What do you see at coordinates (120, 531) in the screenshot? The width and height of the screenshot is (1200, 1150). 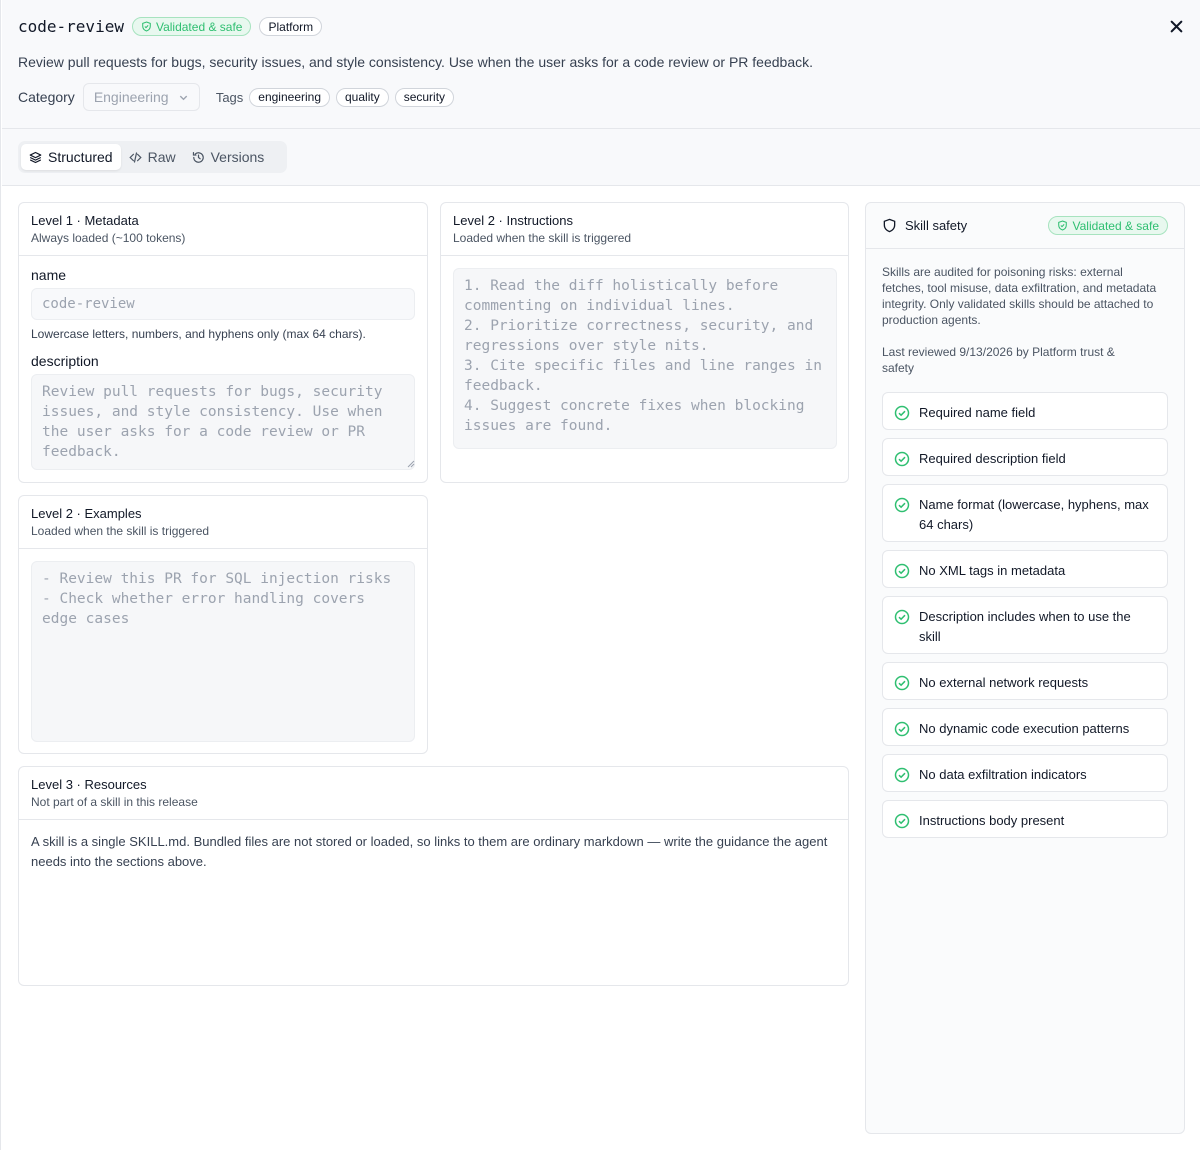 I see `examples-card-subtitle: Loaded when the skill is triggered` at bounding box center [120, 531].